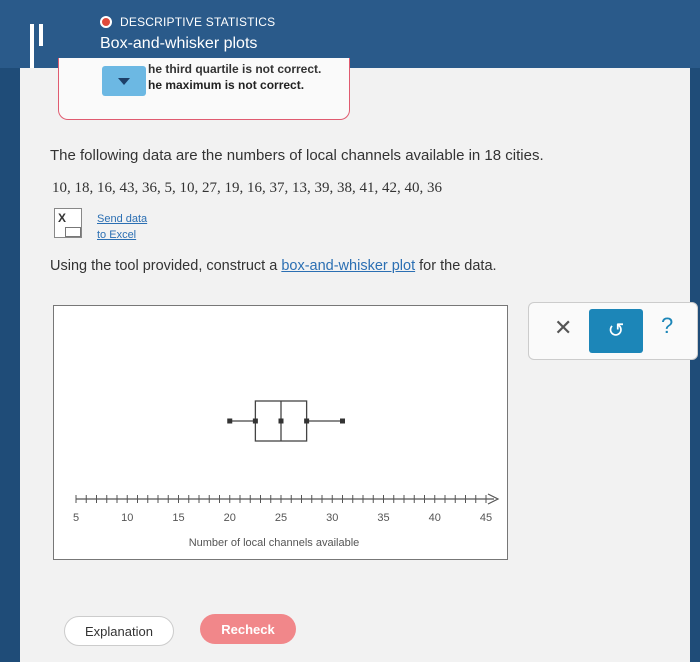 The width and height of the screenshot is (700, 662). What do you see at coordinates (198, 22) in the screenshot?
I see `topic-label: DESCRIPTIVE STATISTICS` at bounding box center [198, 22].